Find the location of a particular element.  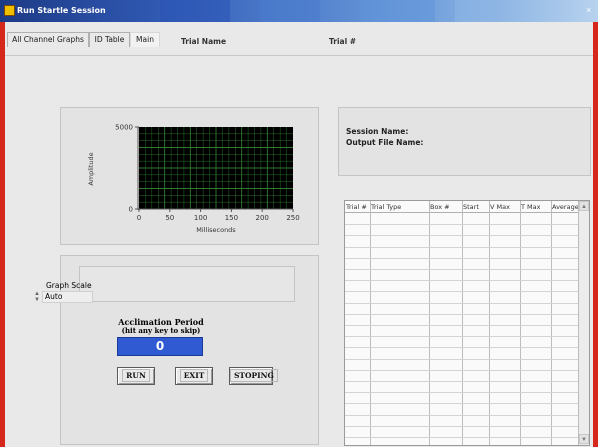

table-scrollbar: ▲ ▼ is located at coordinates (583, 323).